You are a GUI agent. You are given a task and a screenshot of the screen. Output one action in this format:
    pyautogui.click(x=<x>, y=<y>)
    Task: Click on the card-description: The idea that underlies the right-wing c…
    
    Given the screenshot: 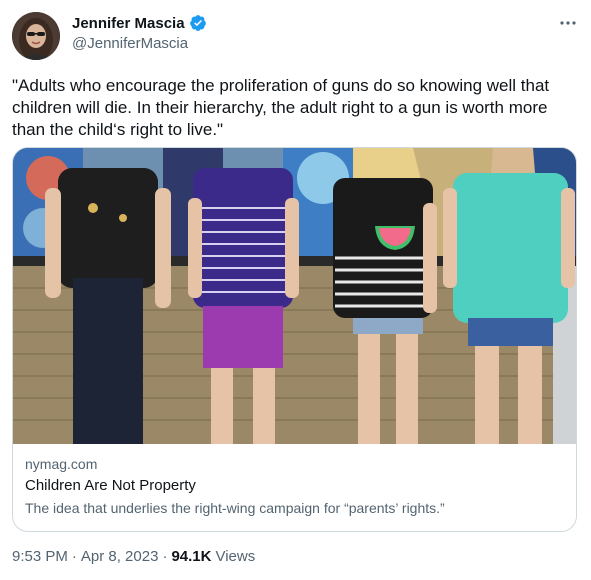 What is the action you would take?
    pyautogui.click(x=235, y=508)
    